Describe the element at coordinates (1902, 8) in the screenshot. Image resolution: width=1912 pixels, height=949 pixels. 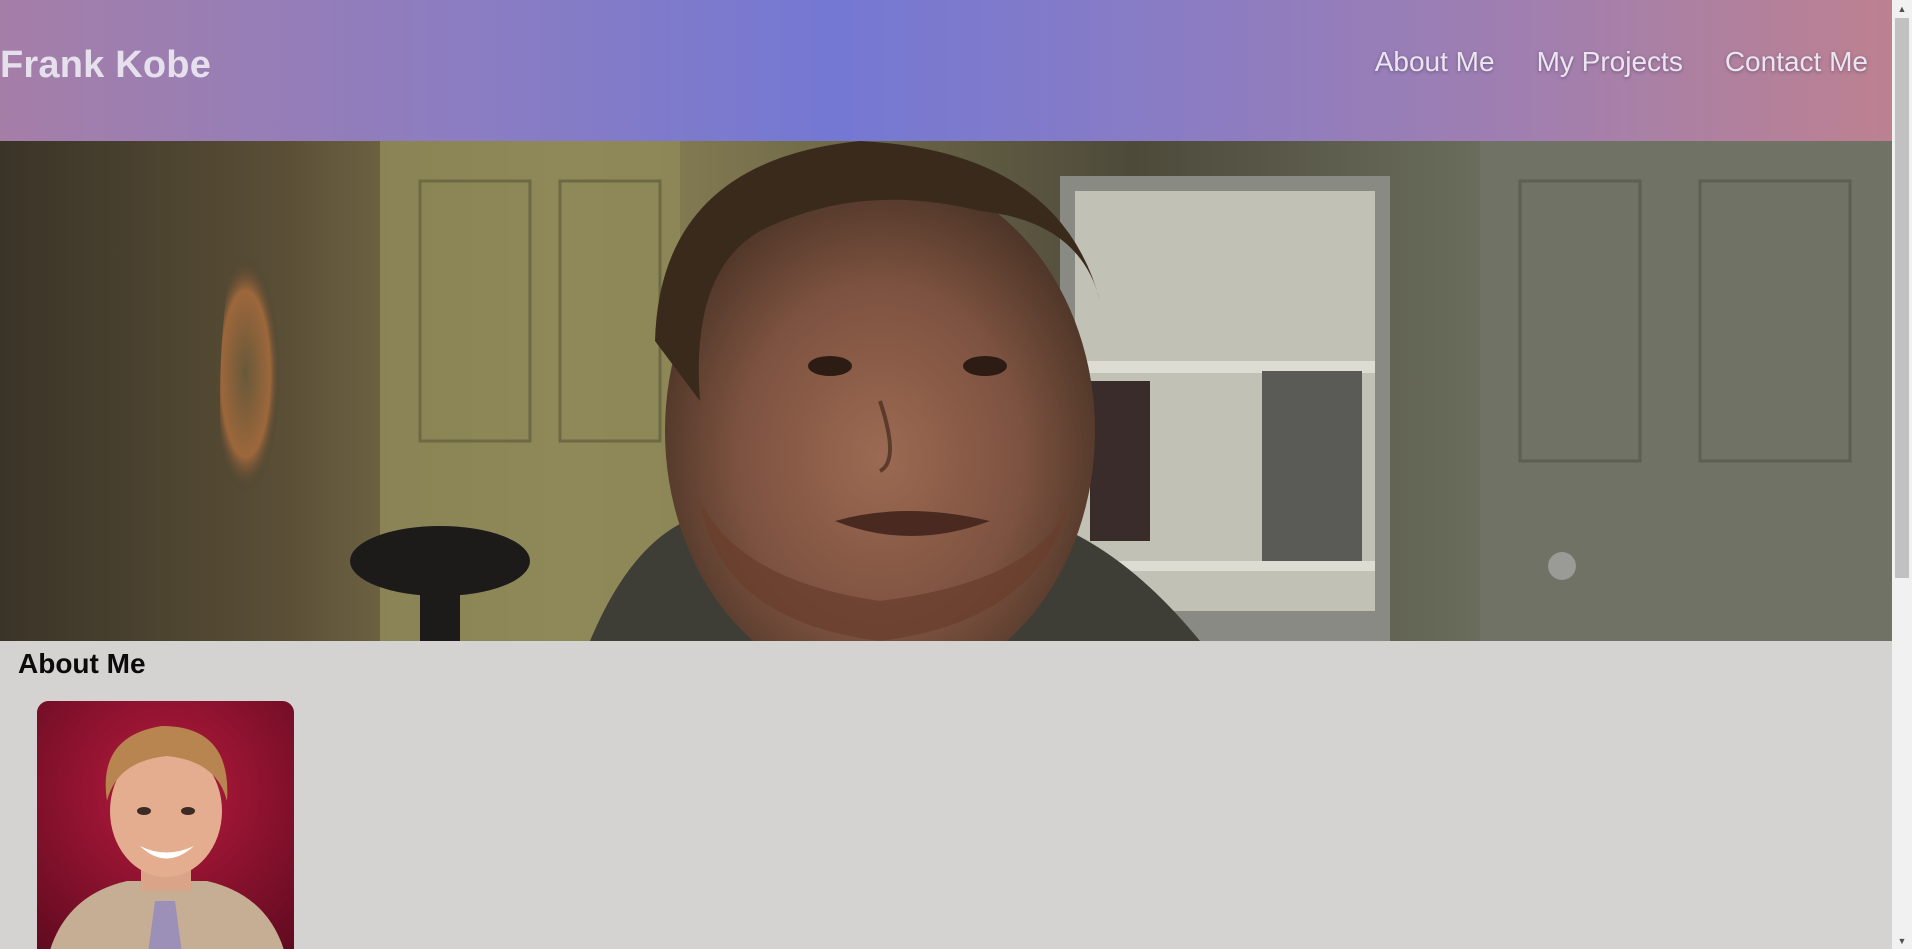
I see `scroll-up-icon: ▲` at that location.